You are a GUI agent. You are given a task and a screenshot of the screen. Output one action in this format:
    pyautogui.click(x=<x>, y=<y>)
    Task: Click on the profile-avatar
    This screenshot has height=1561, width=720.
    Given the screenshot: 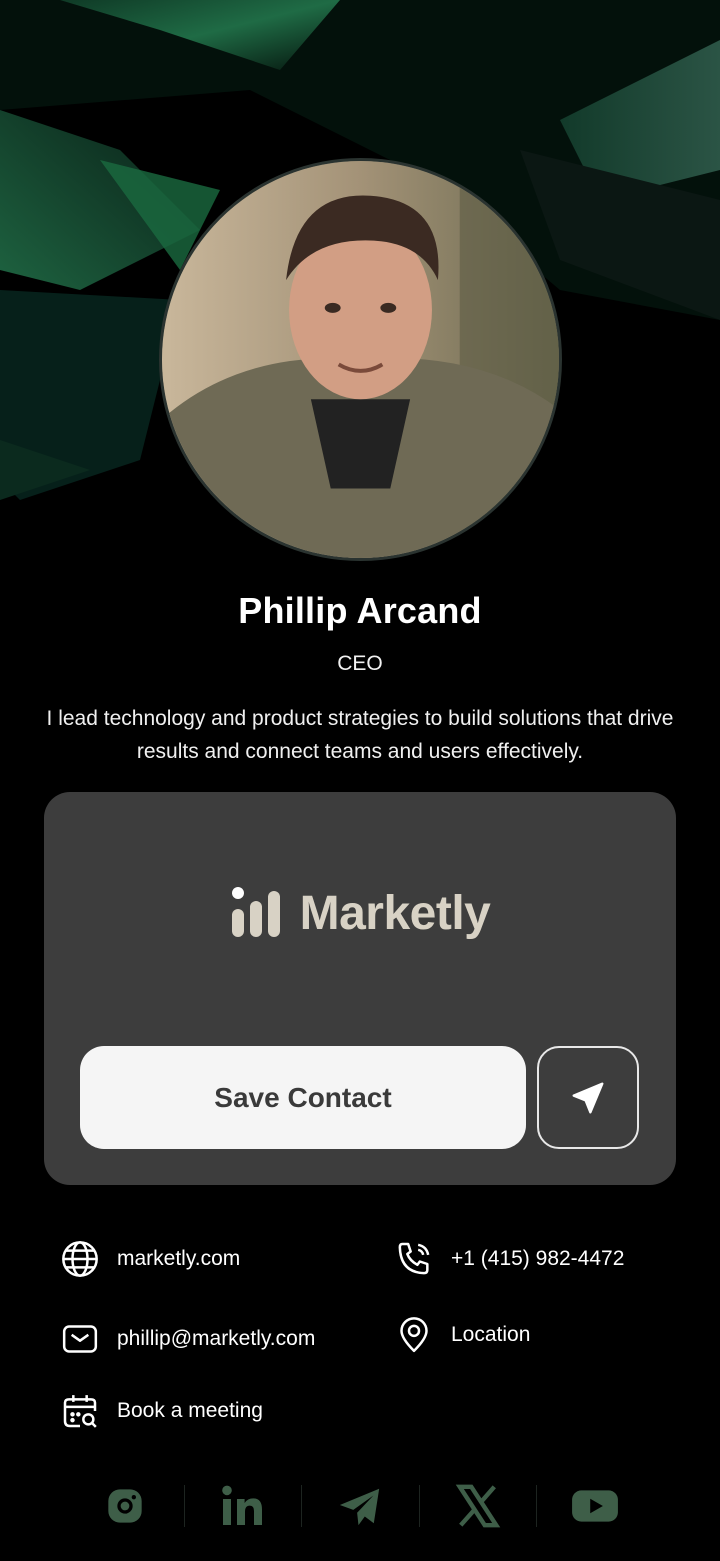 What is the action you would take?
    pyautogui.click(x=360, y=359)
    